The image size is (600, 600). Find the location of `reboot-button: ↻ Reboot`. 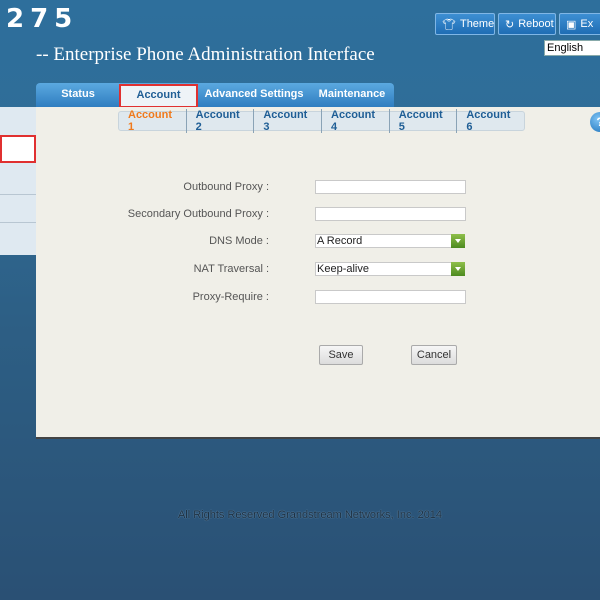

reboot-button: ↻ Reboot is located at coordinates (527, 24).